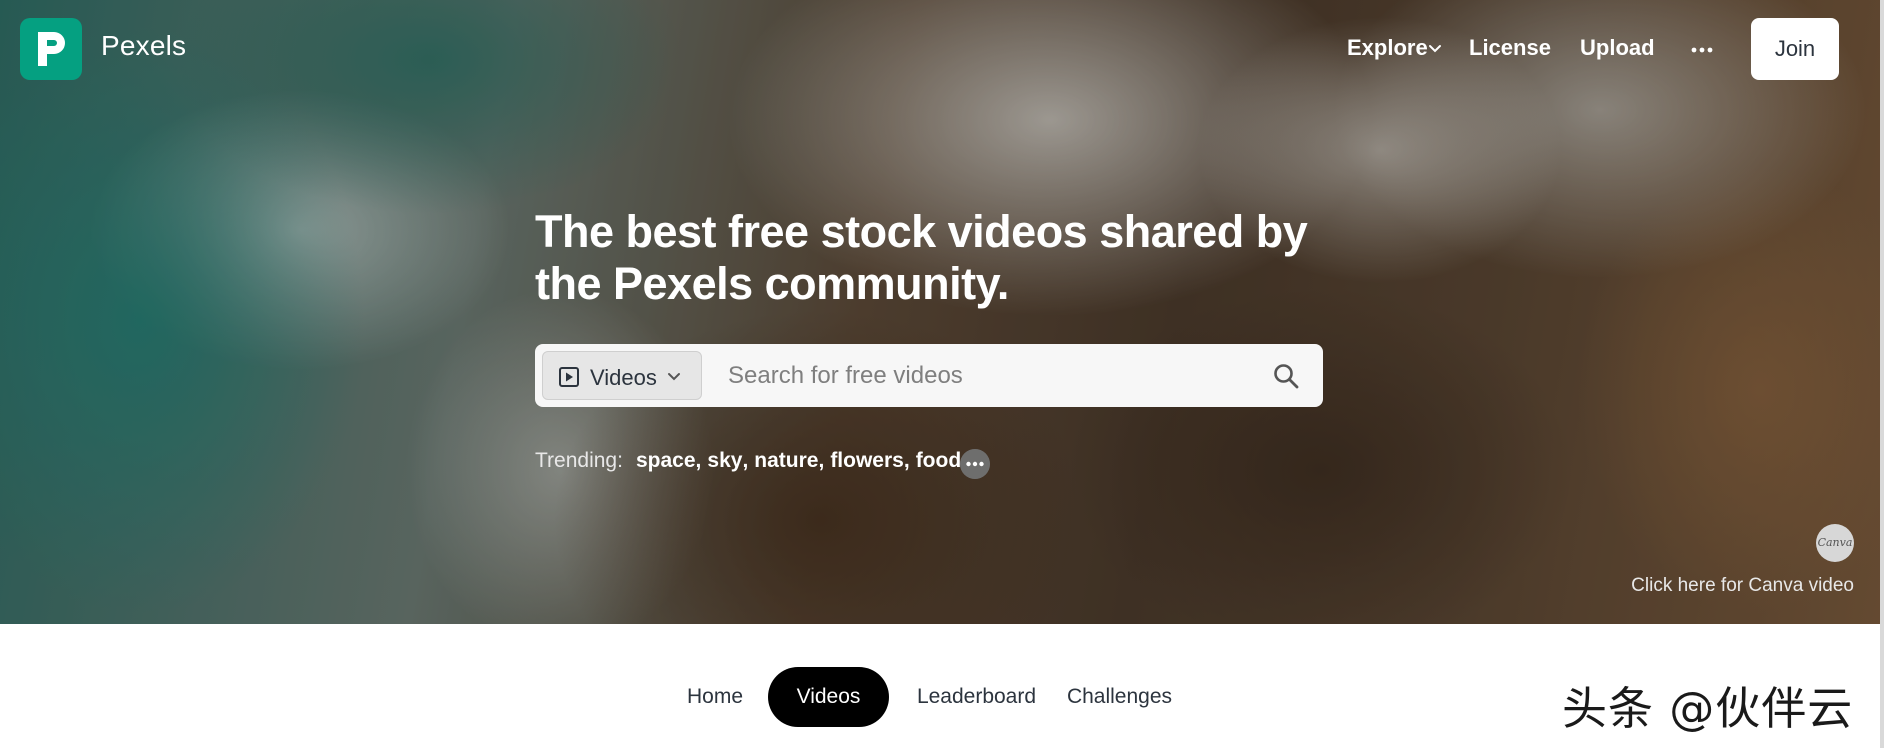 This screenshot has width=1884, height=748. What do you see at coordinates (975, 464) in the screenshot?
I see `more-trending-icon` at bounding box center [975, 464].